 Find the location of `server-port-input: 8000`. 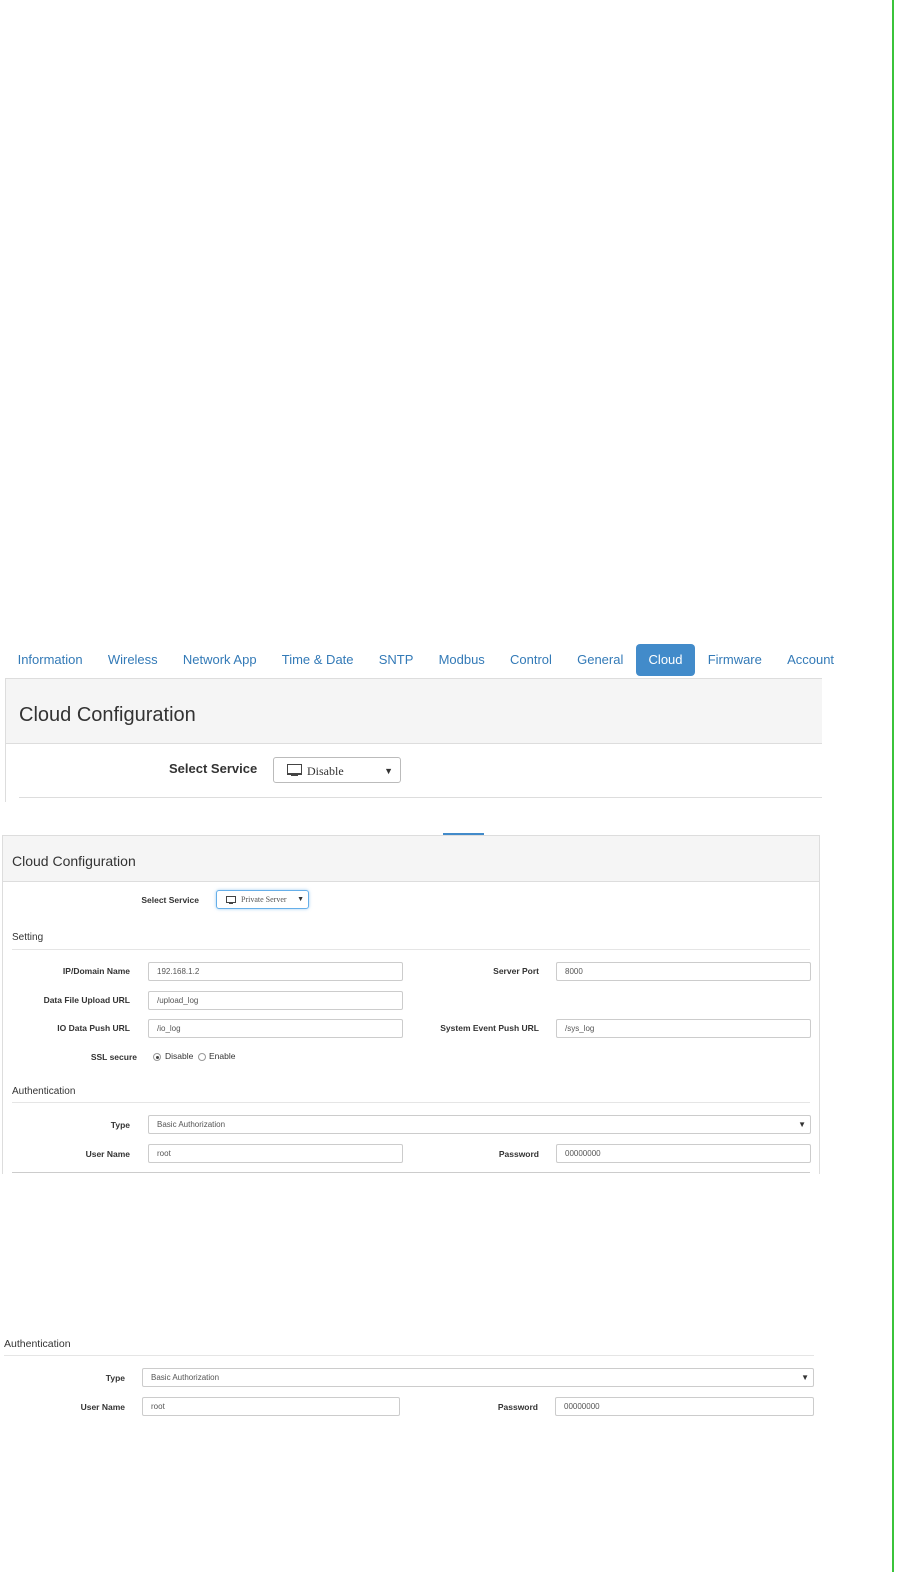

server-port-input: 8000 is located at coordinates (683, 971).